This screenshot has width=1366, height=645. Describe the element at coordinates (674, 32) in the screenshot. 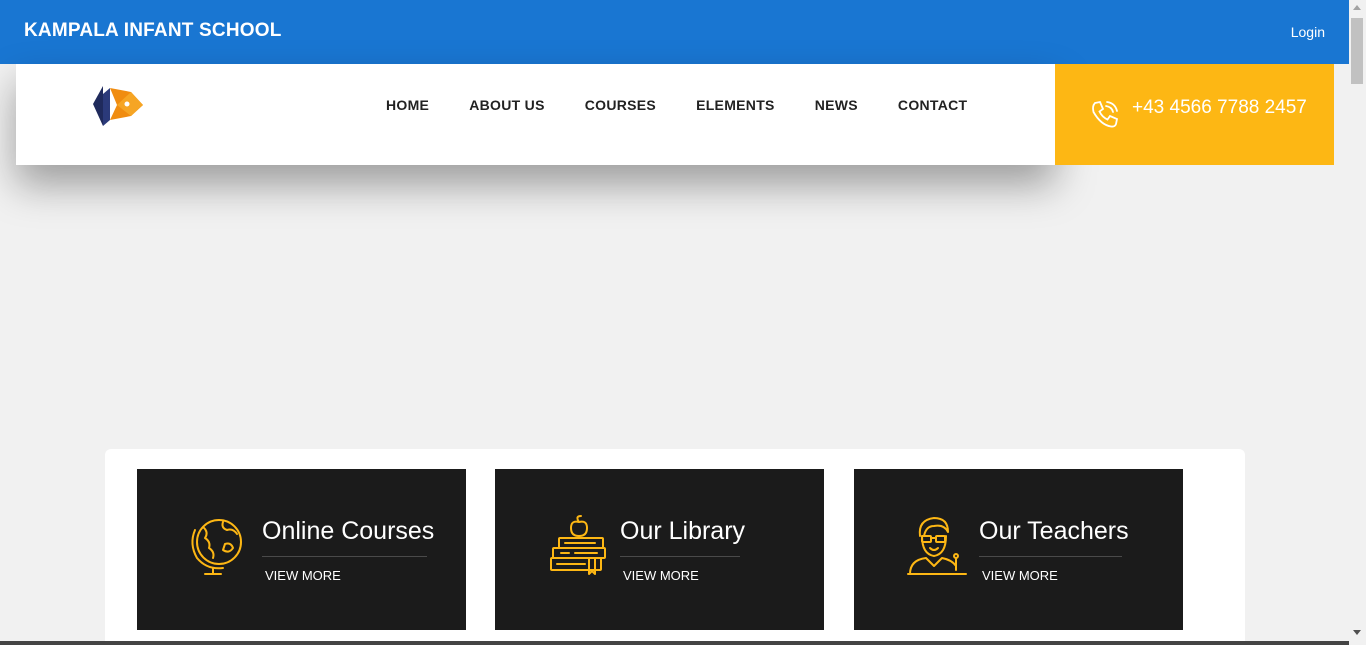

I see `top-app-bar: KAMPALA INFANT SCHOOL Login` at that location.